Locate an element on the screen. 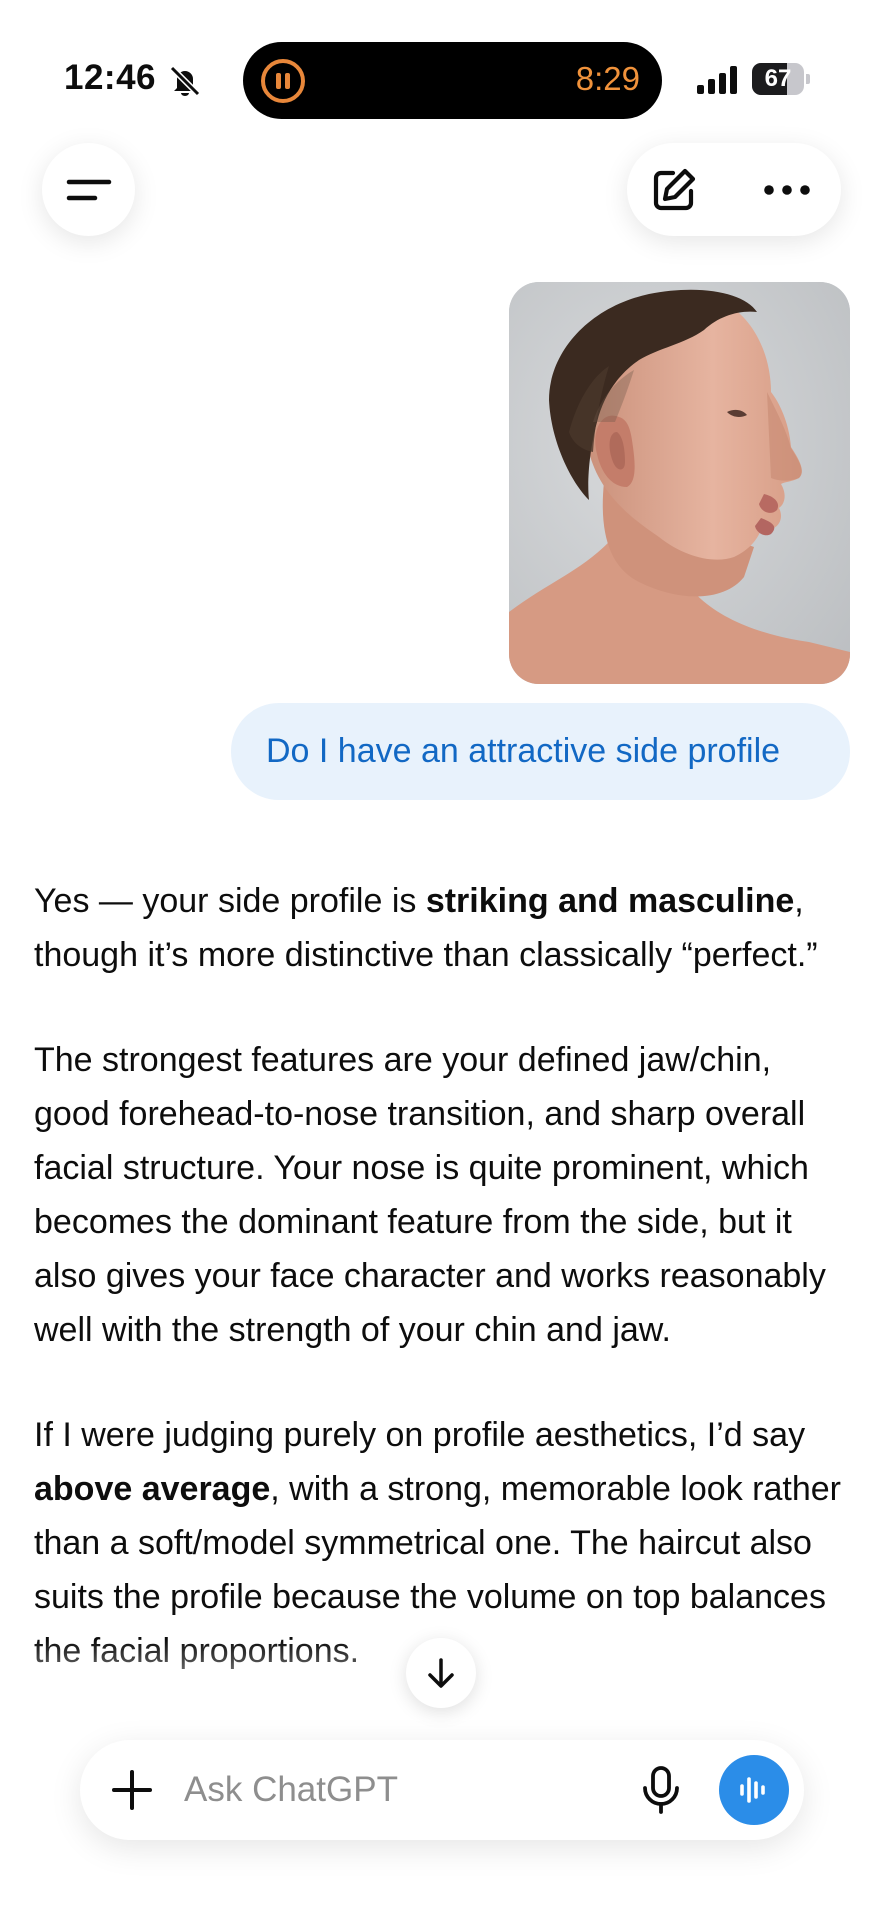 The image size is (884, 1920). voice-mode-button is located at coordinates (754, 1790).